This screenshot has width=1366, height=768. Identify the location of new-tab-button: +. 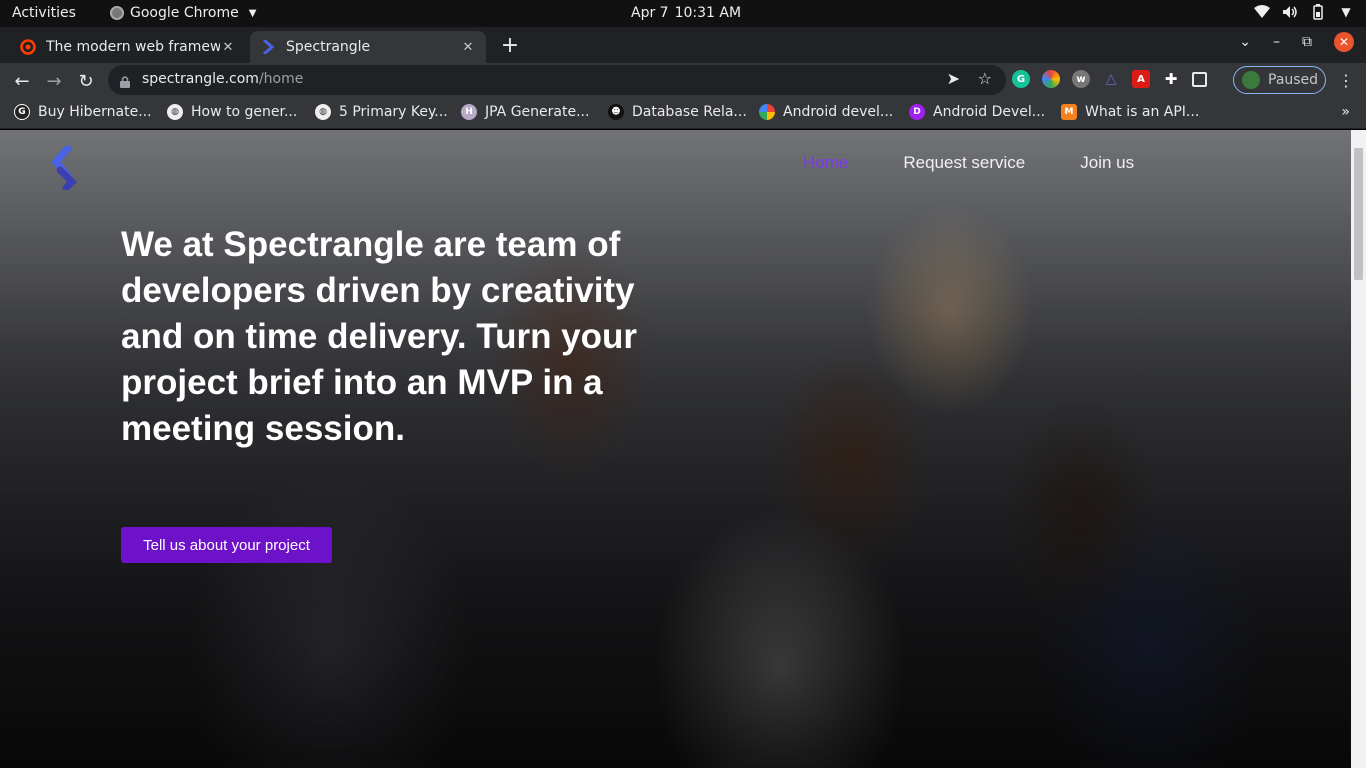
(510, 45).